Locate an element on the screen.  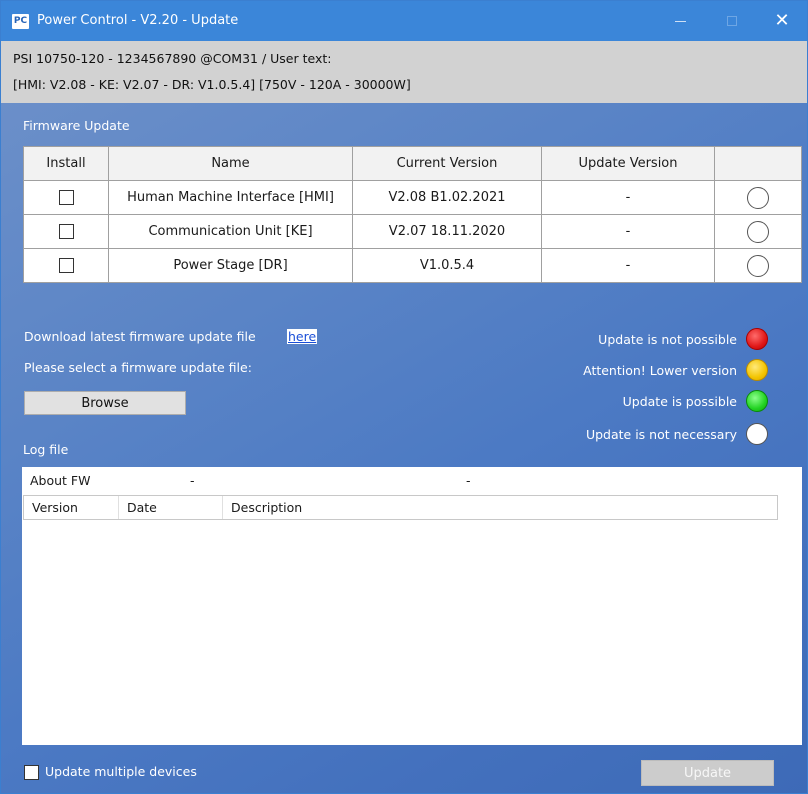
update-multiple-label: Update multiple devices is located at coordinates (121, 771).